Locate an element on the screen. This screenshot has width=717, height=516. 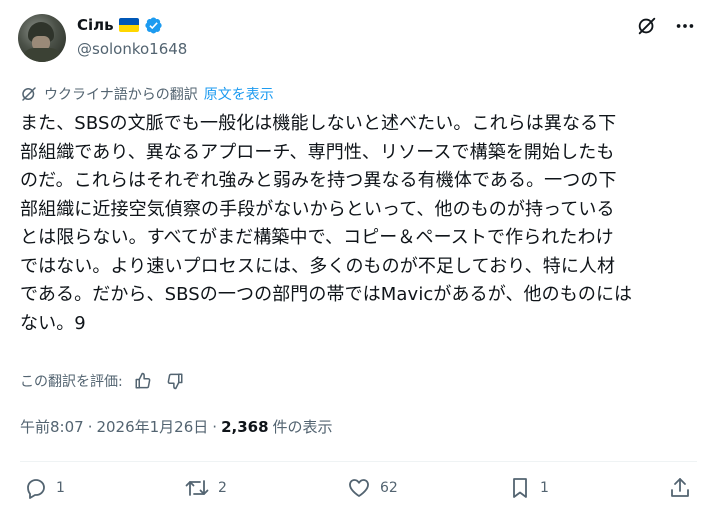
thumbs-down-icon is located at coordinates (175, 381).